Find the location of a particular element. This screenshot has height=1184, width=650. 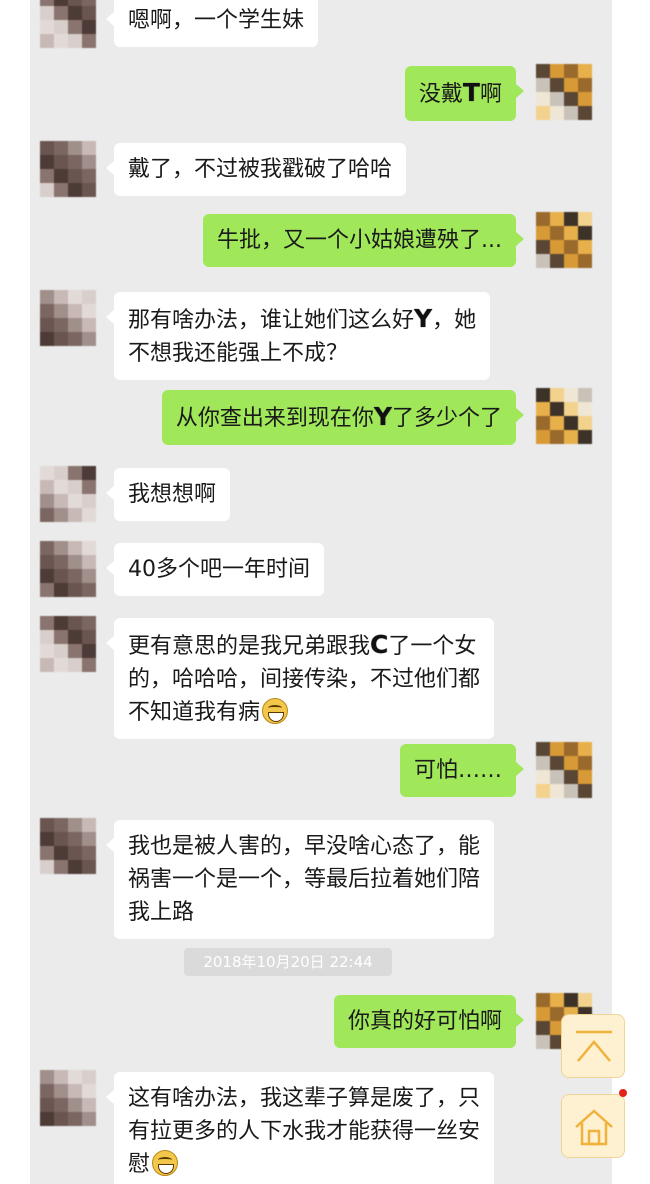

message-text: 不想我还能强上不成？ is located at coordinates (238, 353).